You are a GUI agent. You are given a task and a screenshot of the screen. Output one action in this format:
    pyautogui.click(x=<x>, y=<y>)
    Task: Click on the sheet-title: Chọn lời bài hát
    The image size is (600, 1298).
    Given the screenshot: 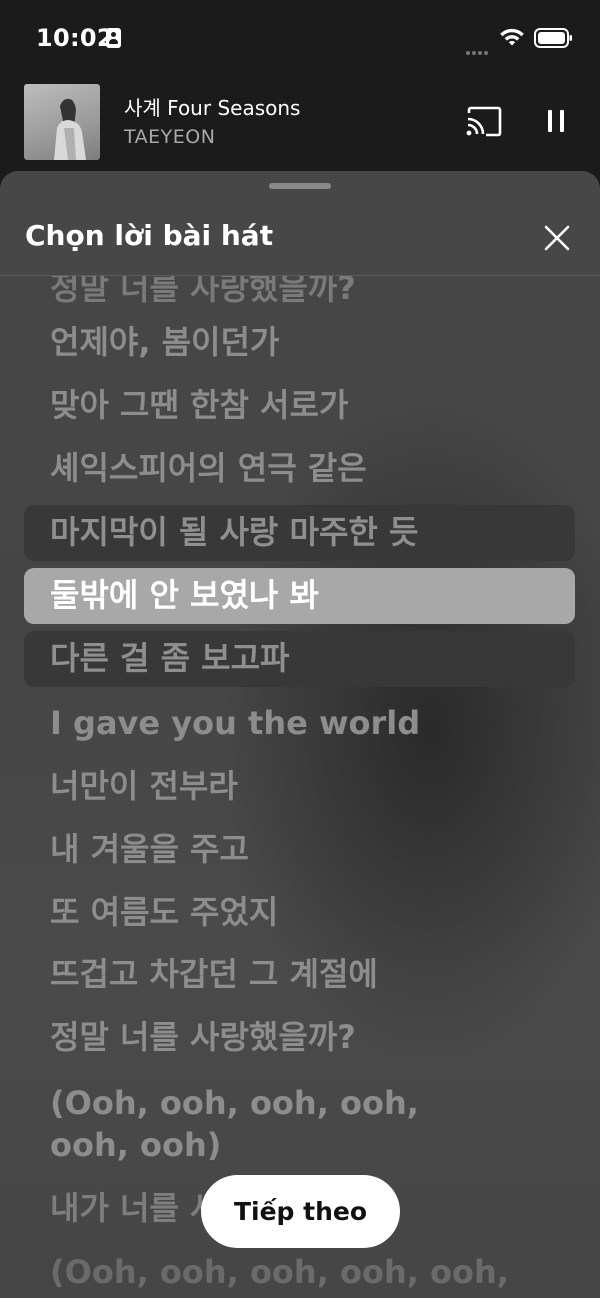 What is the action you would take?
    pyautogui.click(x=149, y=235)
    